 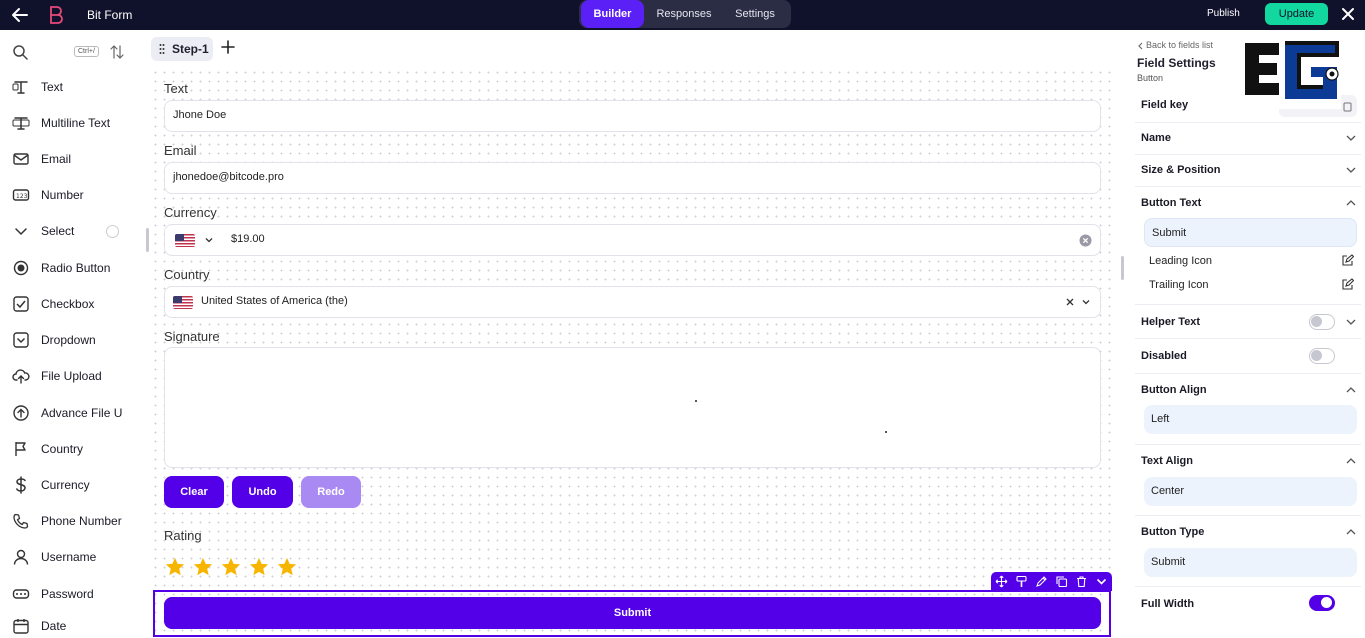 What do you see at coordinates (190, 212) in the screenshot?
I see `currency-field-label: Currency` at bounding box center [190, 212].